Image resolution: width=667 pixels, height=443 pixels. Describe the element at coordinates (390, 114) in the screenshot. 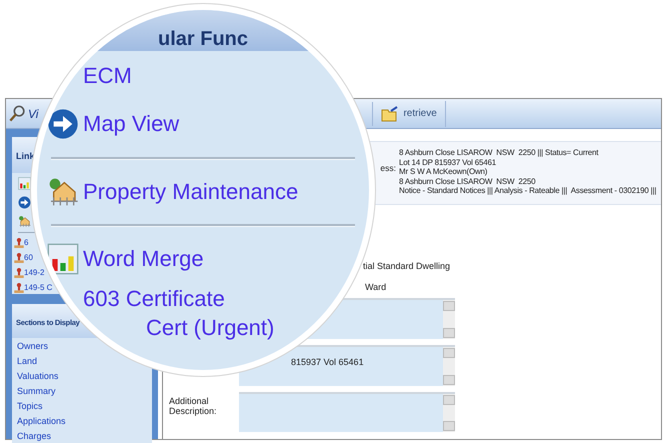

I see `folder-icon` at that location.